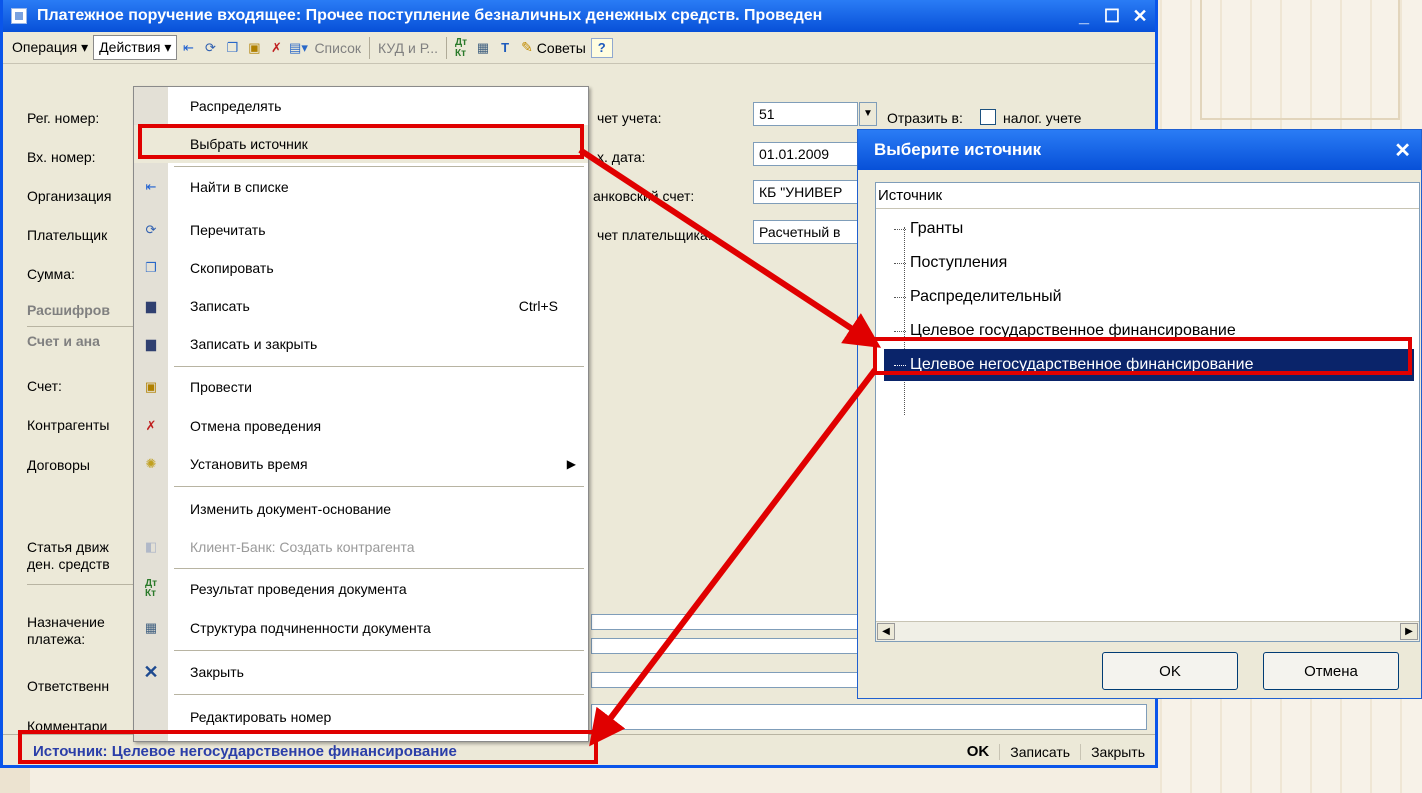 The width and height of the screenshot is (1422, 793). I want to click on close-button: ✕, so click(1140, 16).